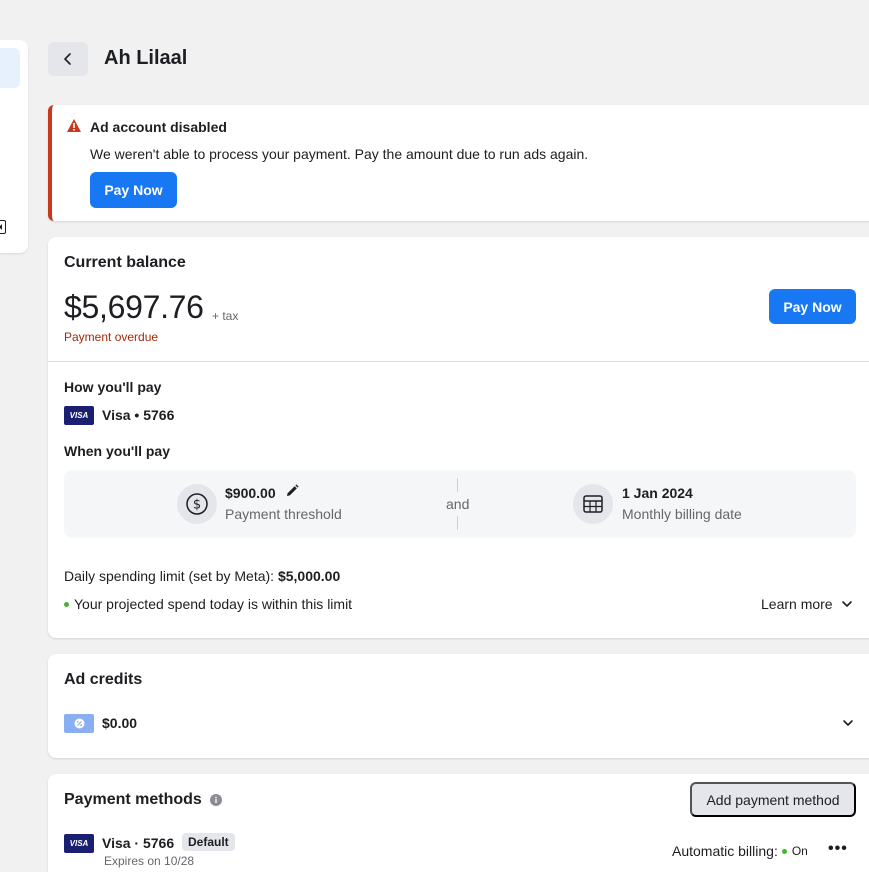 The height and width of the screenshot is (872, 869). I want to click on billing-date-label: Monthly billing date, so click(682, 514).